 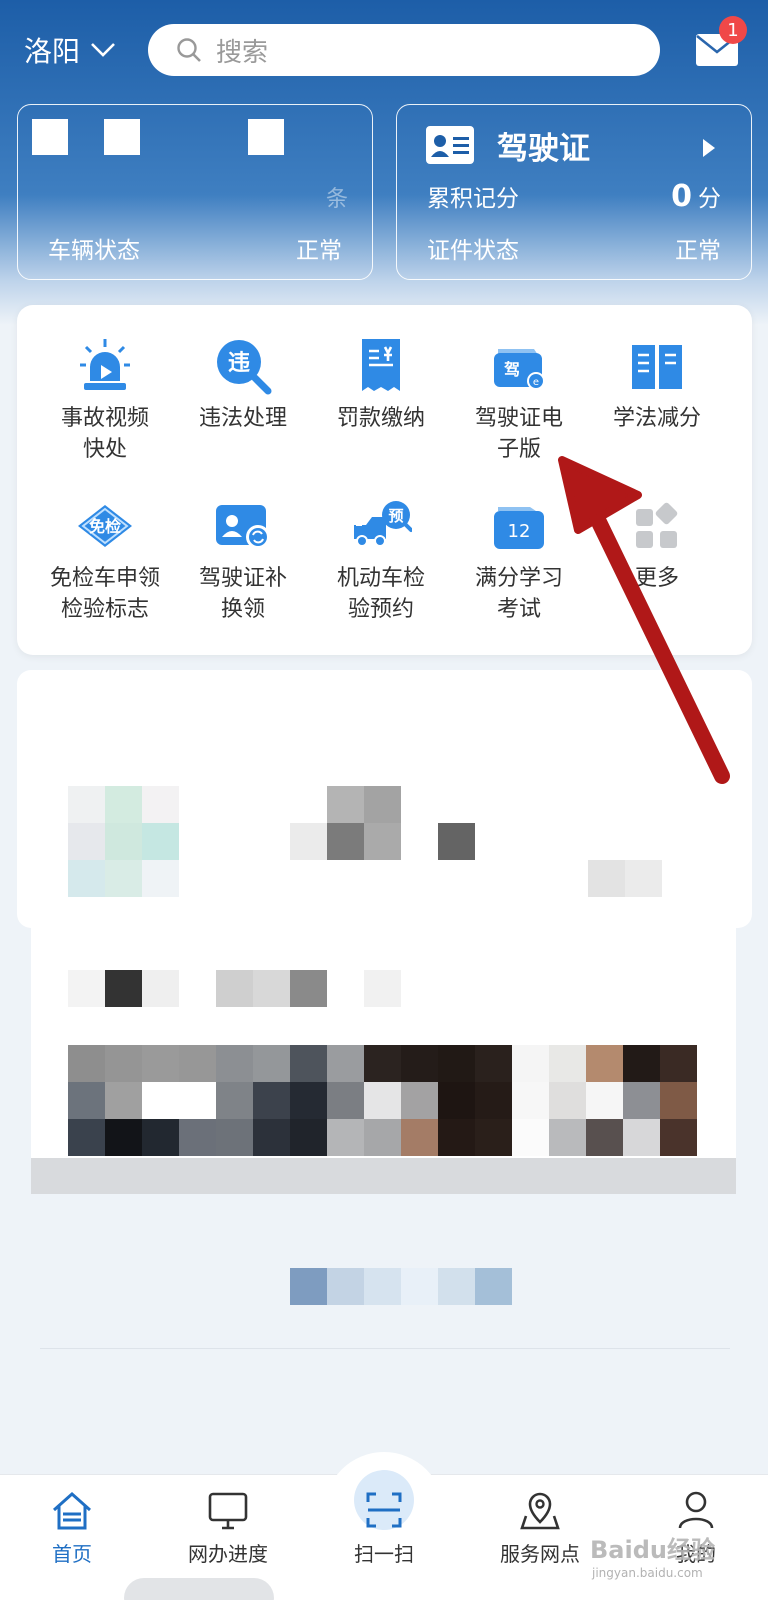 I want to click on nav-label: 服务网点, so click(x=540, y=1554).